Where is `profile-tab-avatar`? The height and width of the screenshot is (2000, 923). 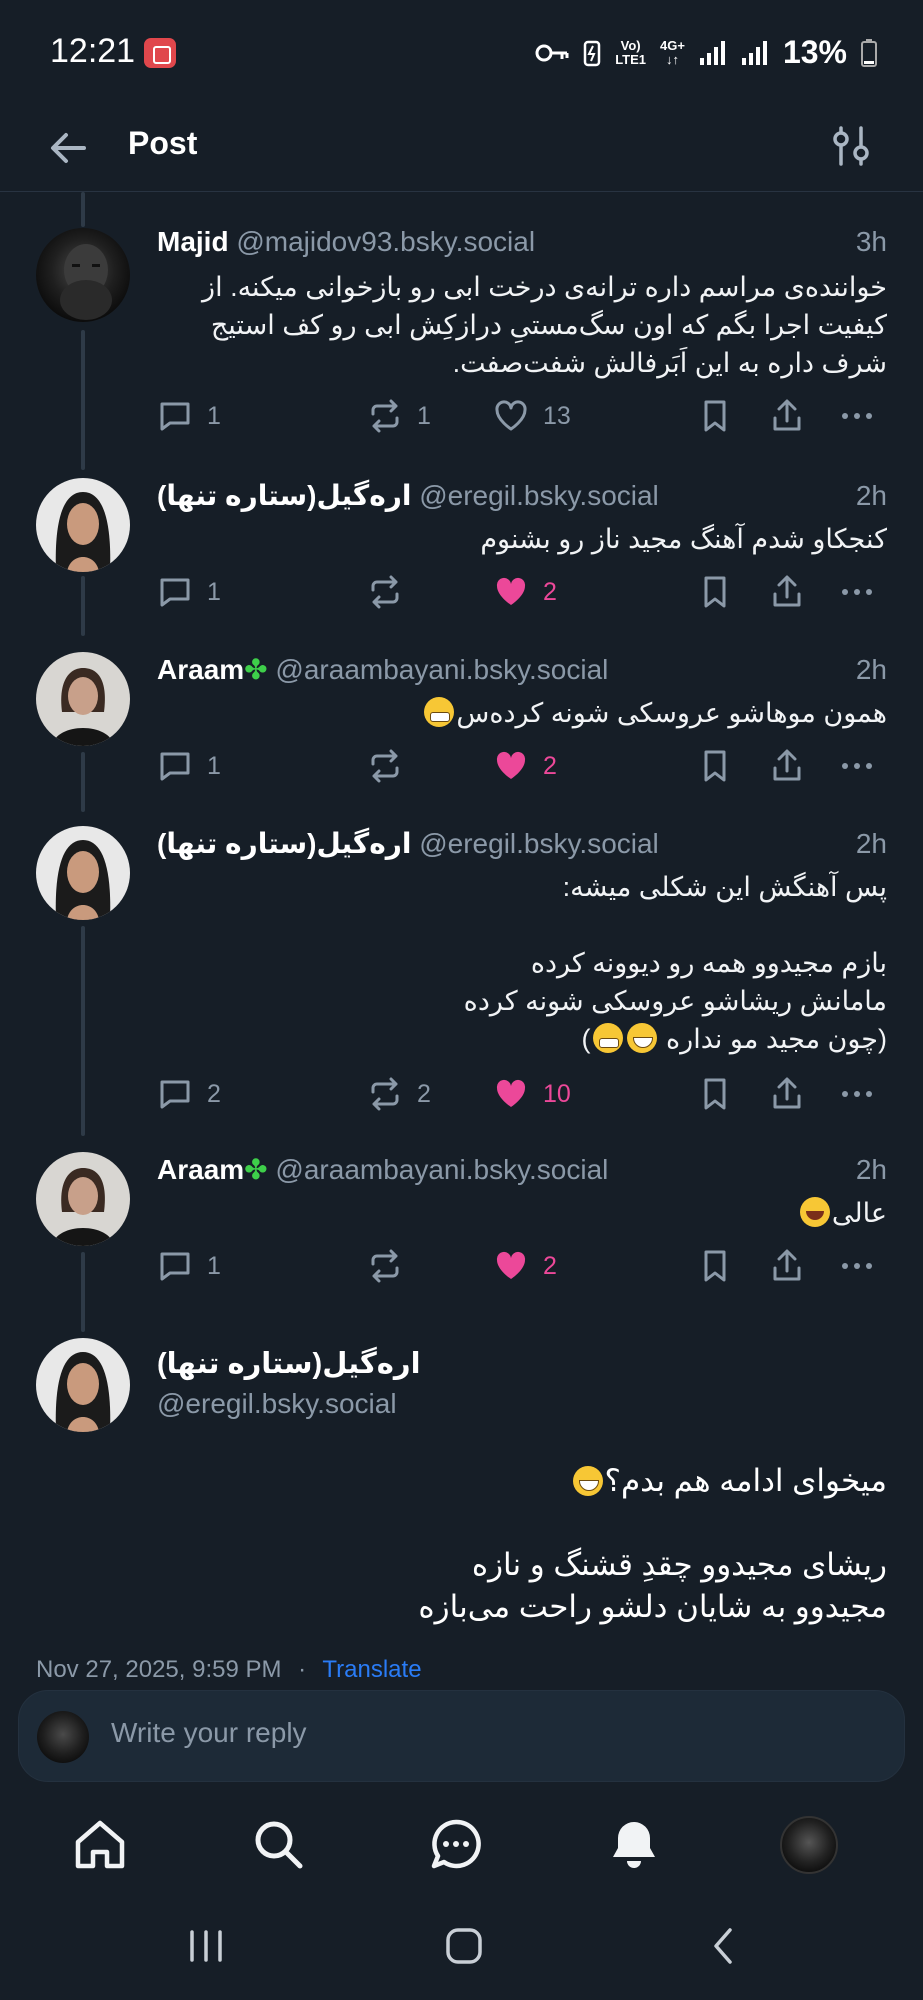
profile-tab-avatar is located at coordinates (809, 1845).